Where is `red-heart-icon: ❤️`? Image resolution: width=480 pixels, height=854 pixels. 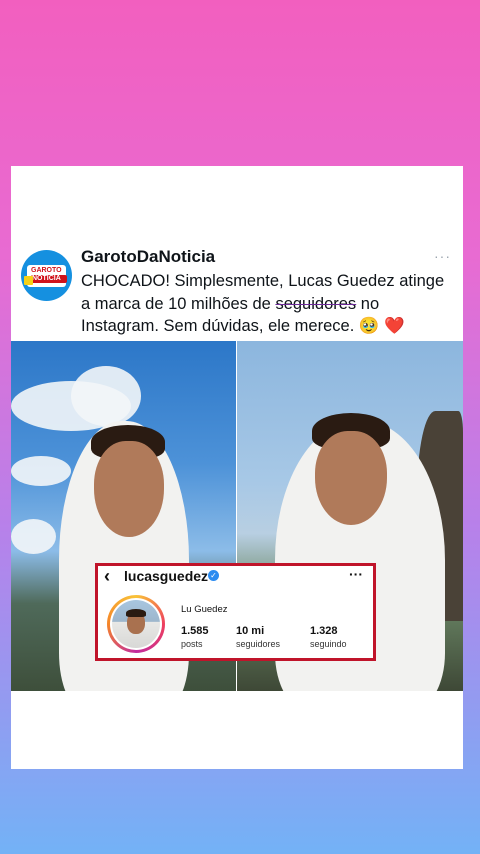 red-heart-icon: ❤️ is located at coordinates (394, 326).